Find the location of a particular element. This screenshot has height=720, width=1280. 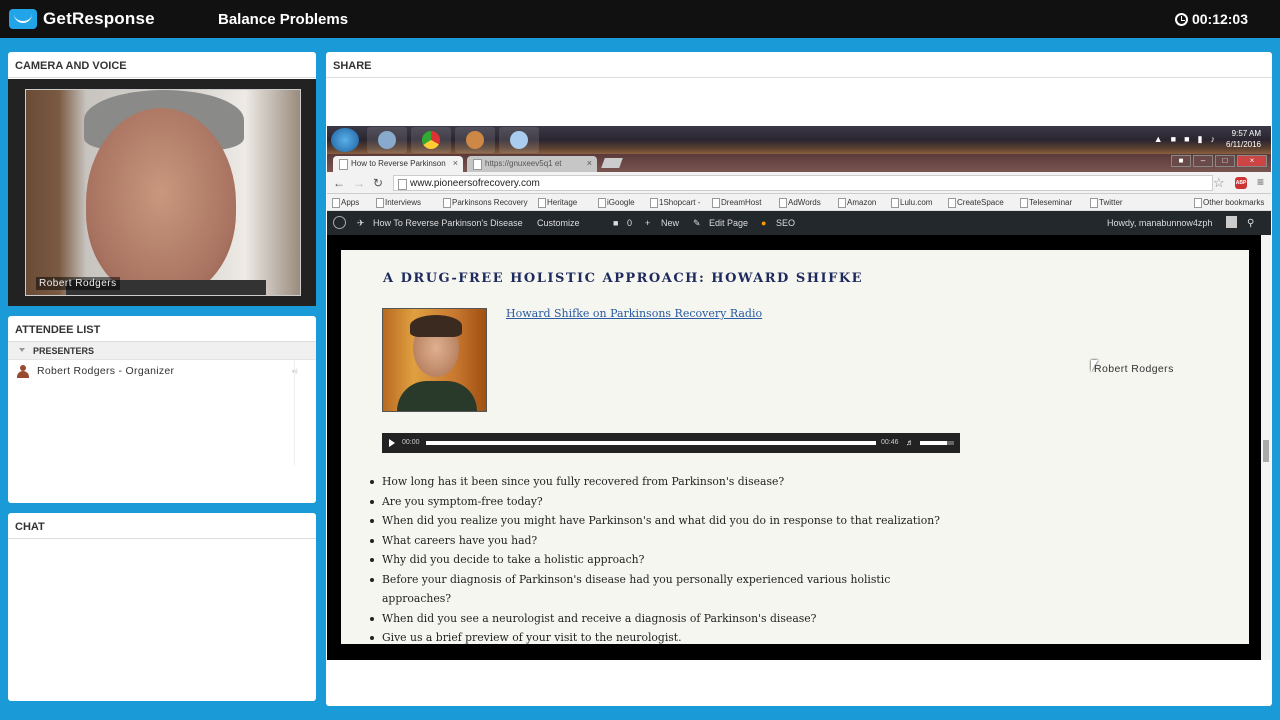

wp-avatar is located at coordinates (1231, 222).